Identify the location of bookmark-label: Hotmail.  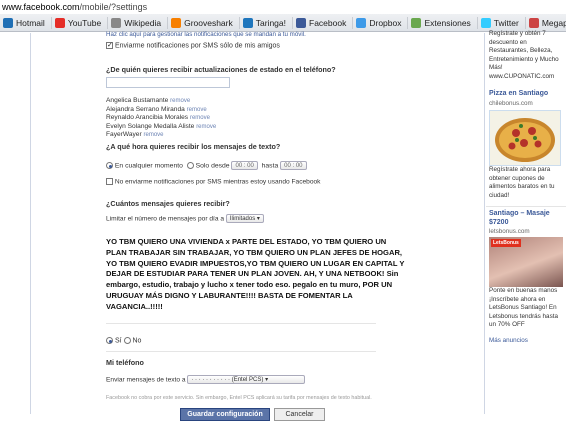
(30, 22).